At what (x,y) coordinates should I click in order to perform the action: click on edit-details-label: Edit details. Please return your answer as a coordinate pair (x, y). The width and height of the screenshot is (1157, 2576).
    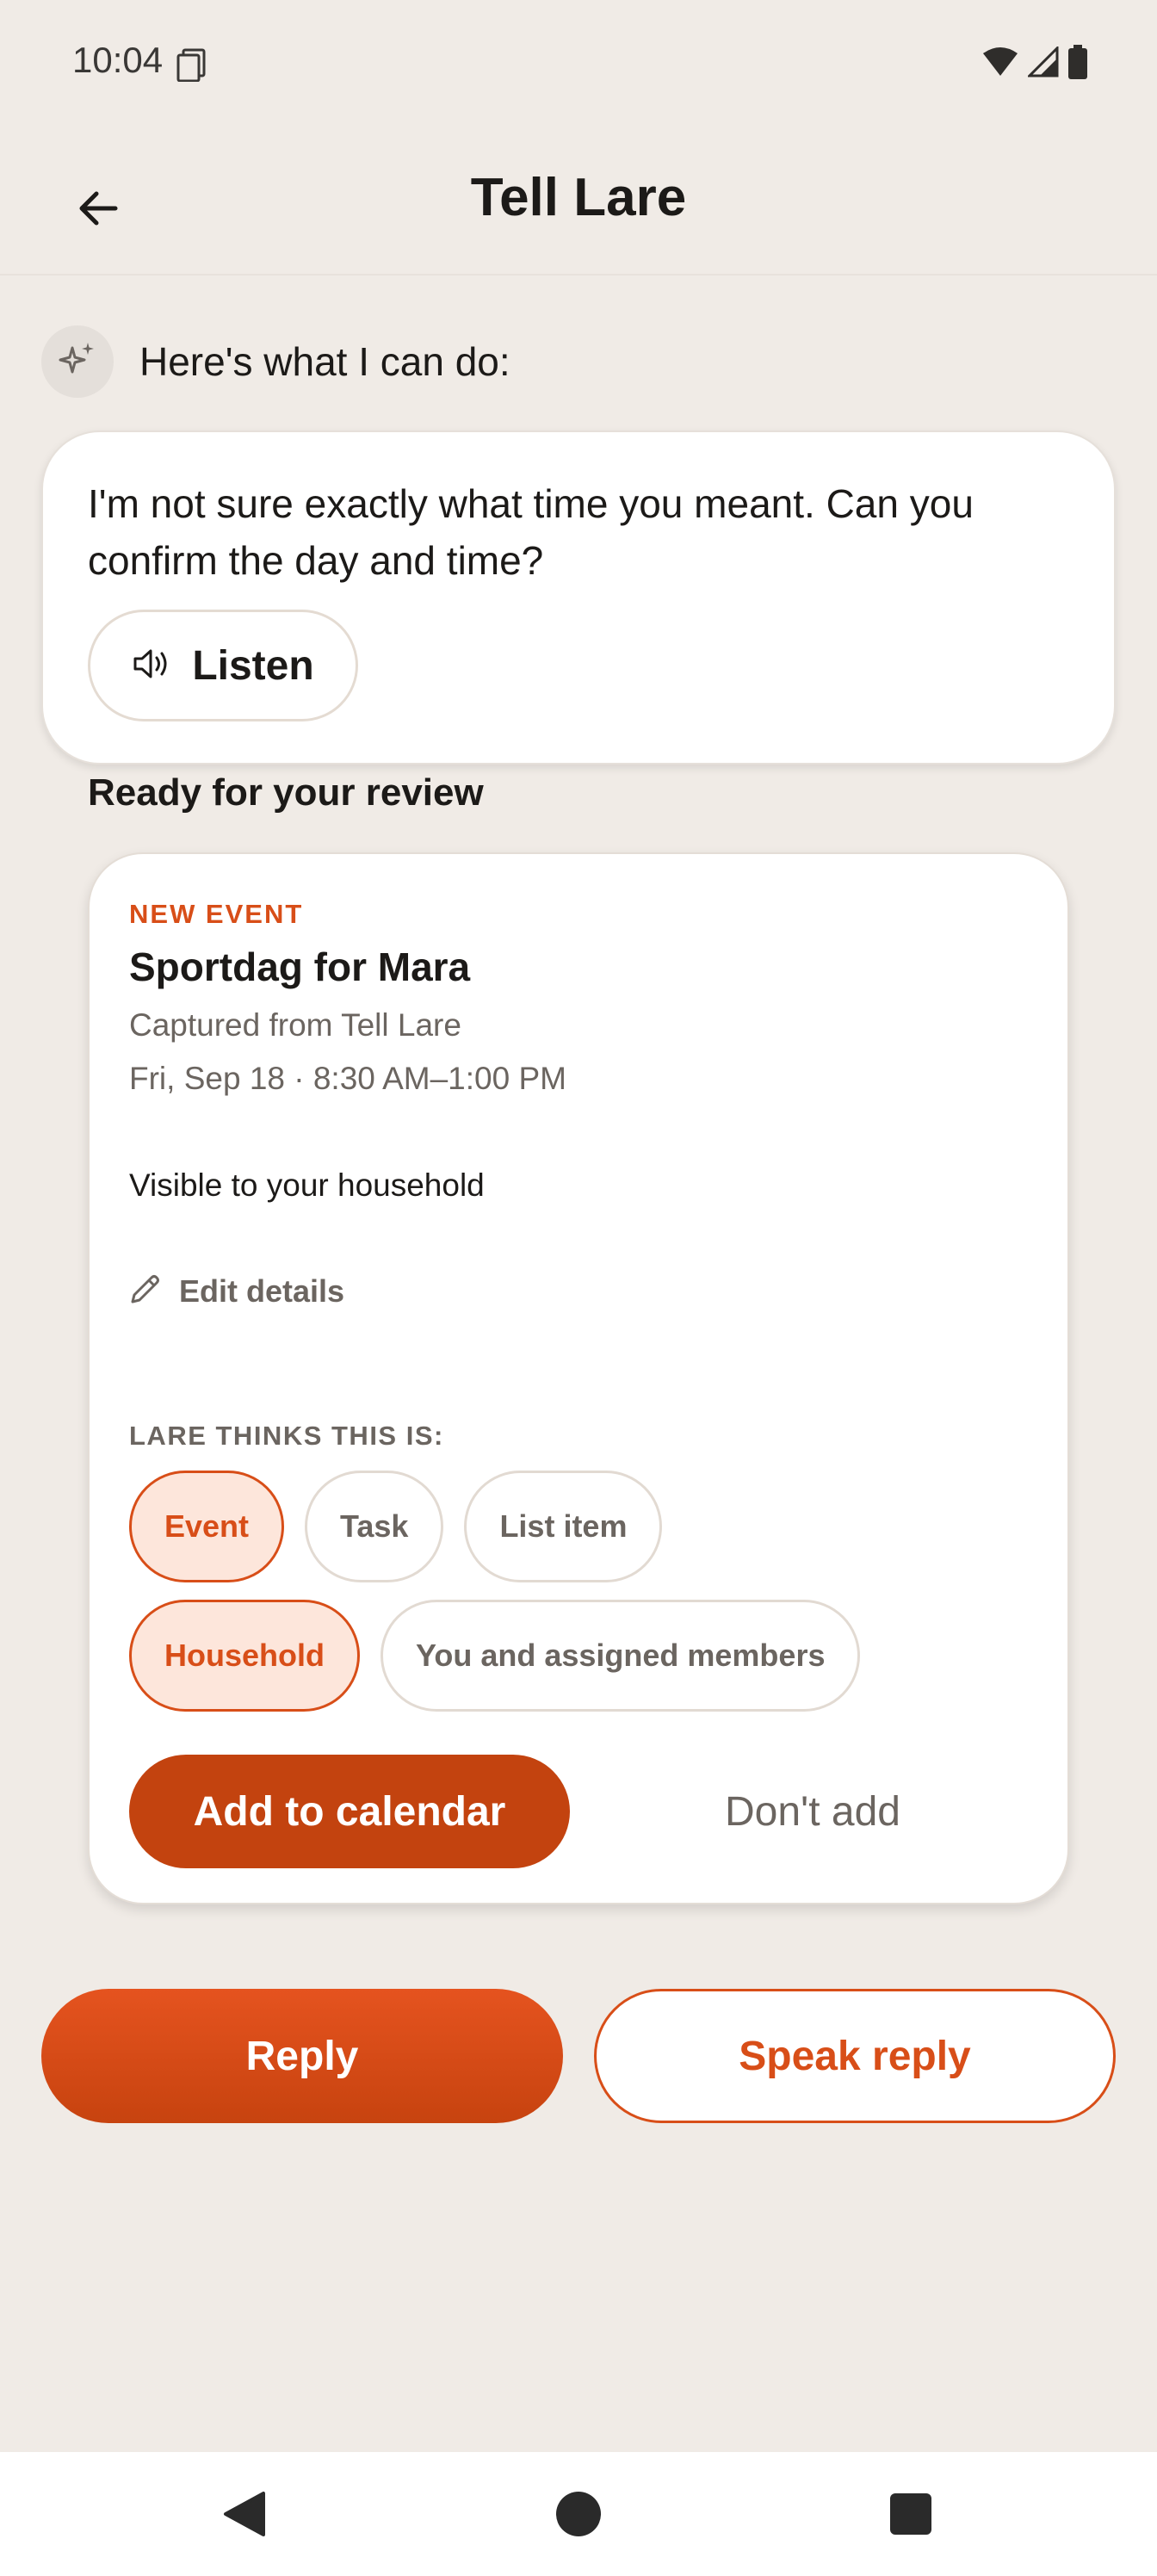
    Looking at the image, I should click on (262, 1291).